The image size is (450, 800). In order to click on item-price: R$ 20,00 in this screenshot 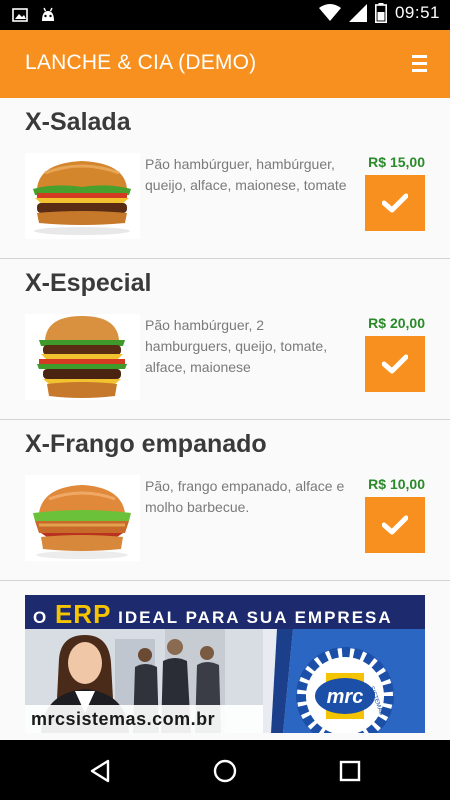, I will do `click(396, 323)`.